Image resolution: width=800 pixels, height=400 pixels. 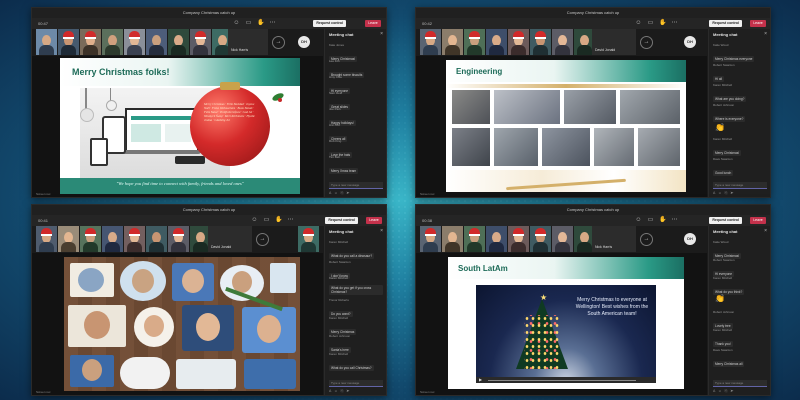 I want to click on participant-strip, so click(x=507, y=42).